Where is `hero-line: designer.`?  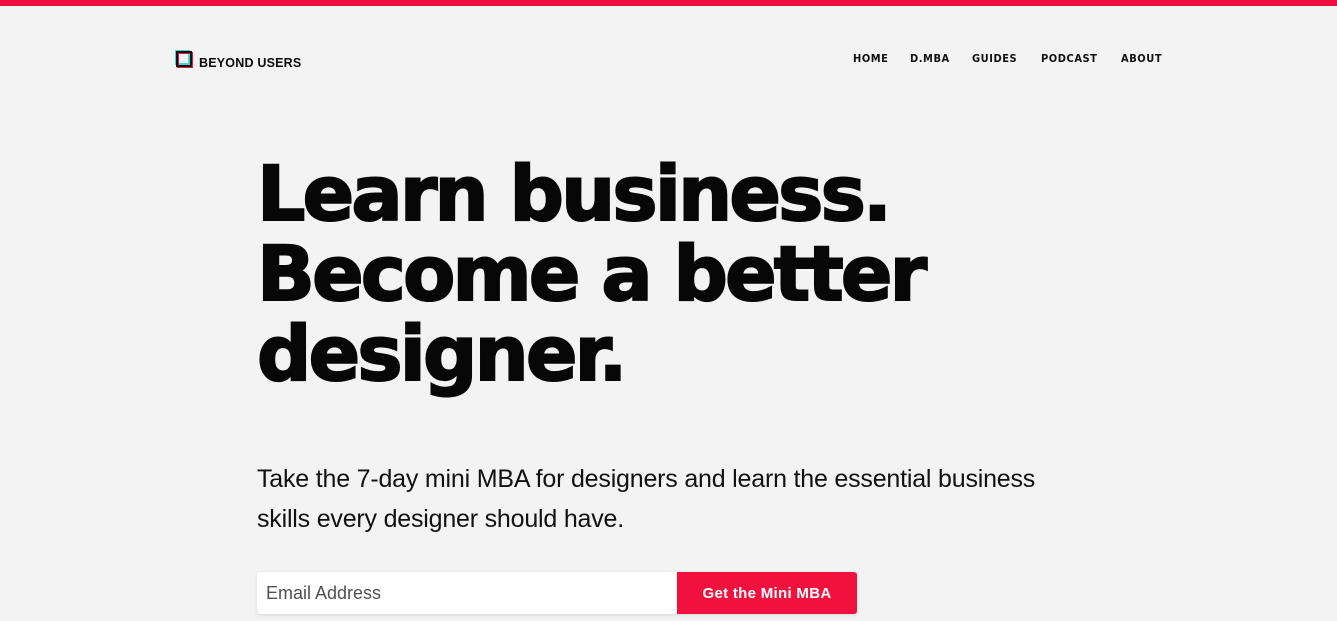
hero-line: designer. is located at coordinates (442, 353).